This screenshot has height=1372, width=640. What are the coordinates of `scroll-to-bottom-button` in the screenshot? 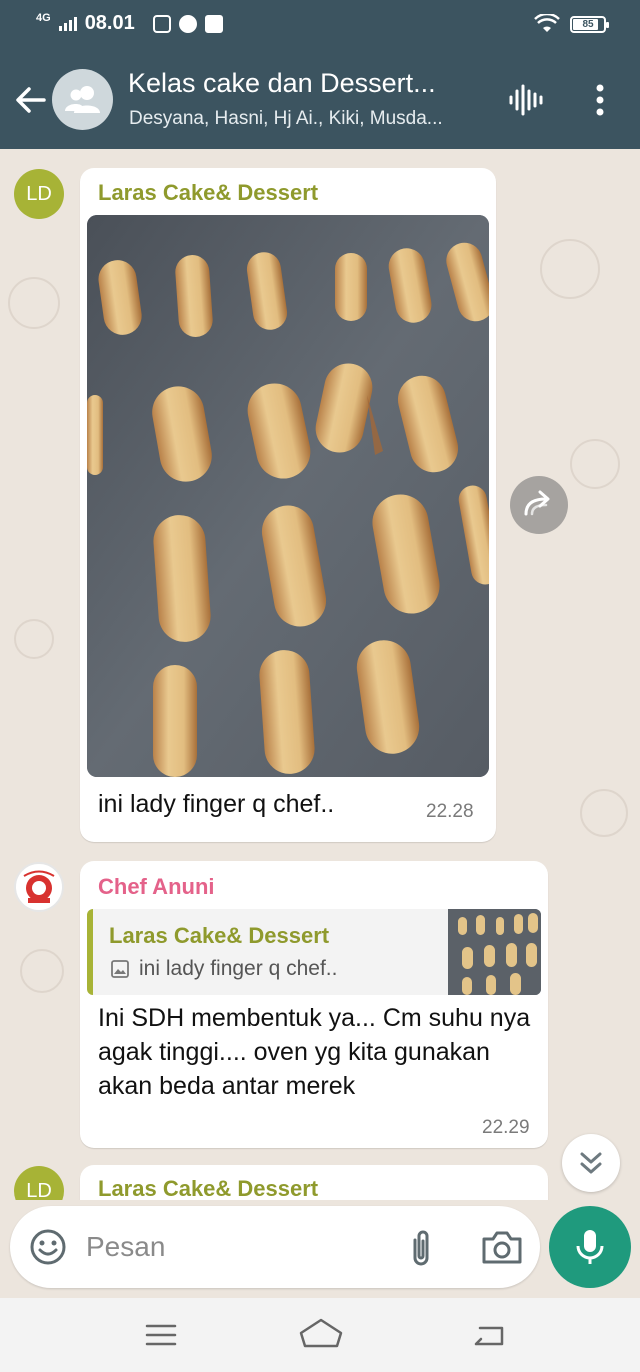 It's located at (591, 1163).